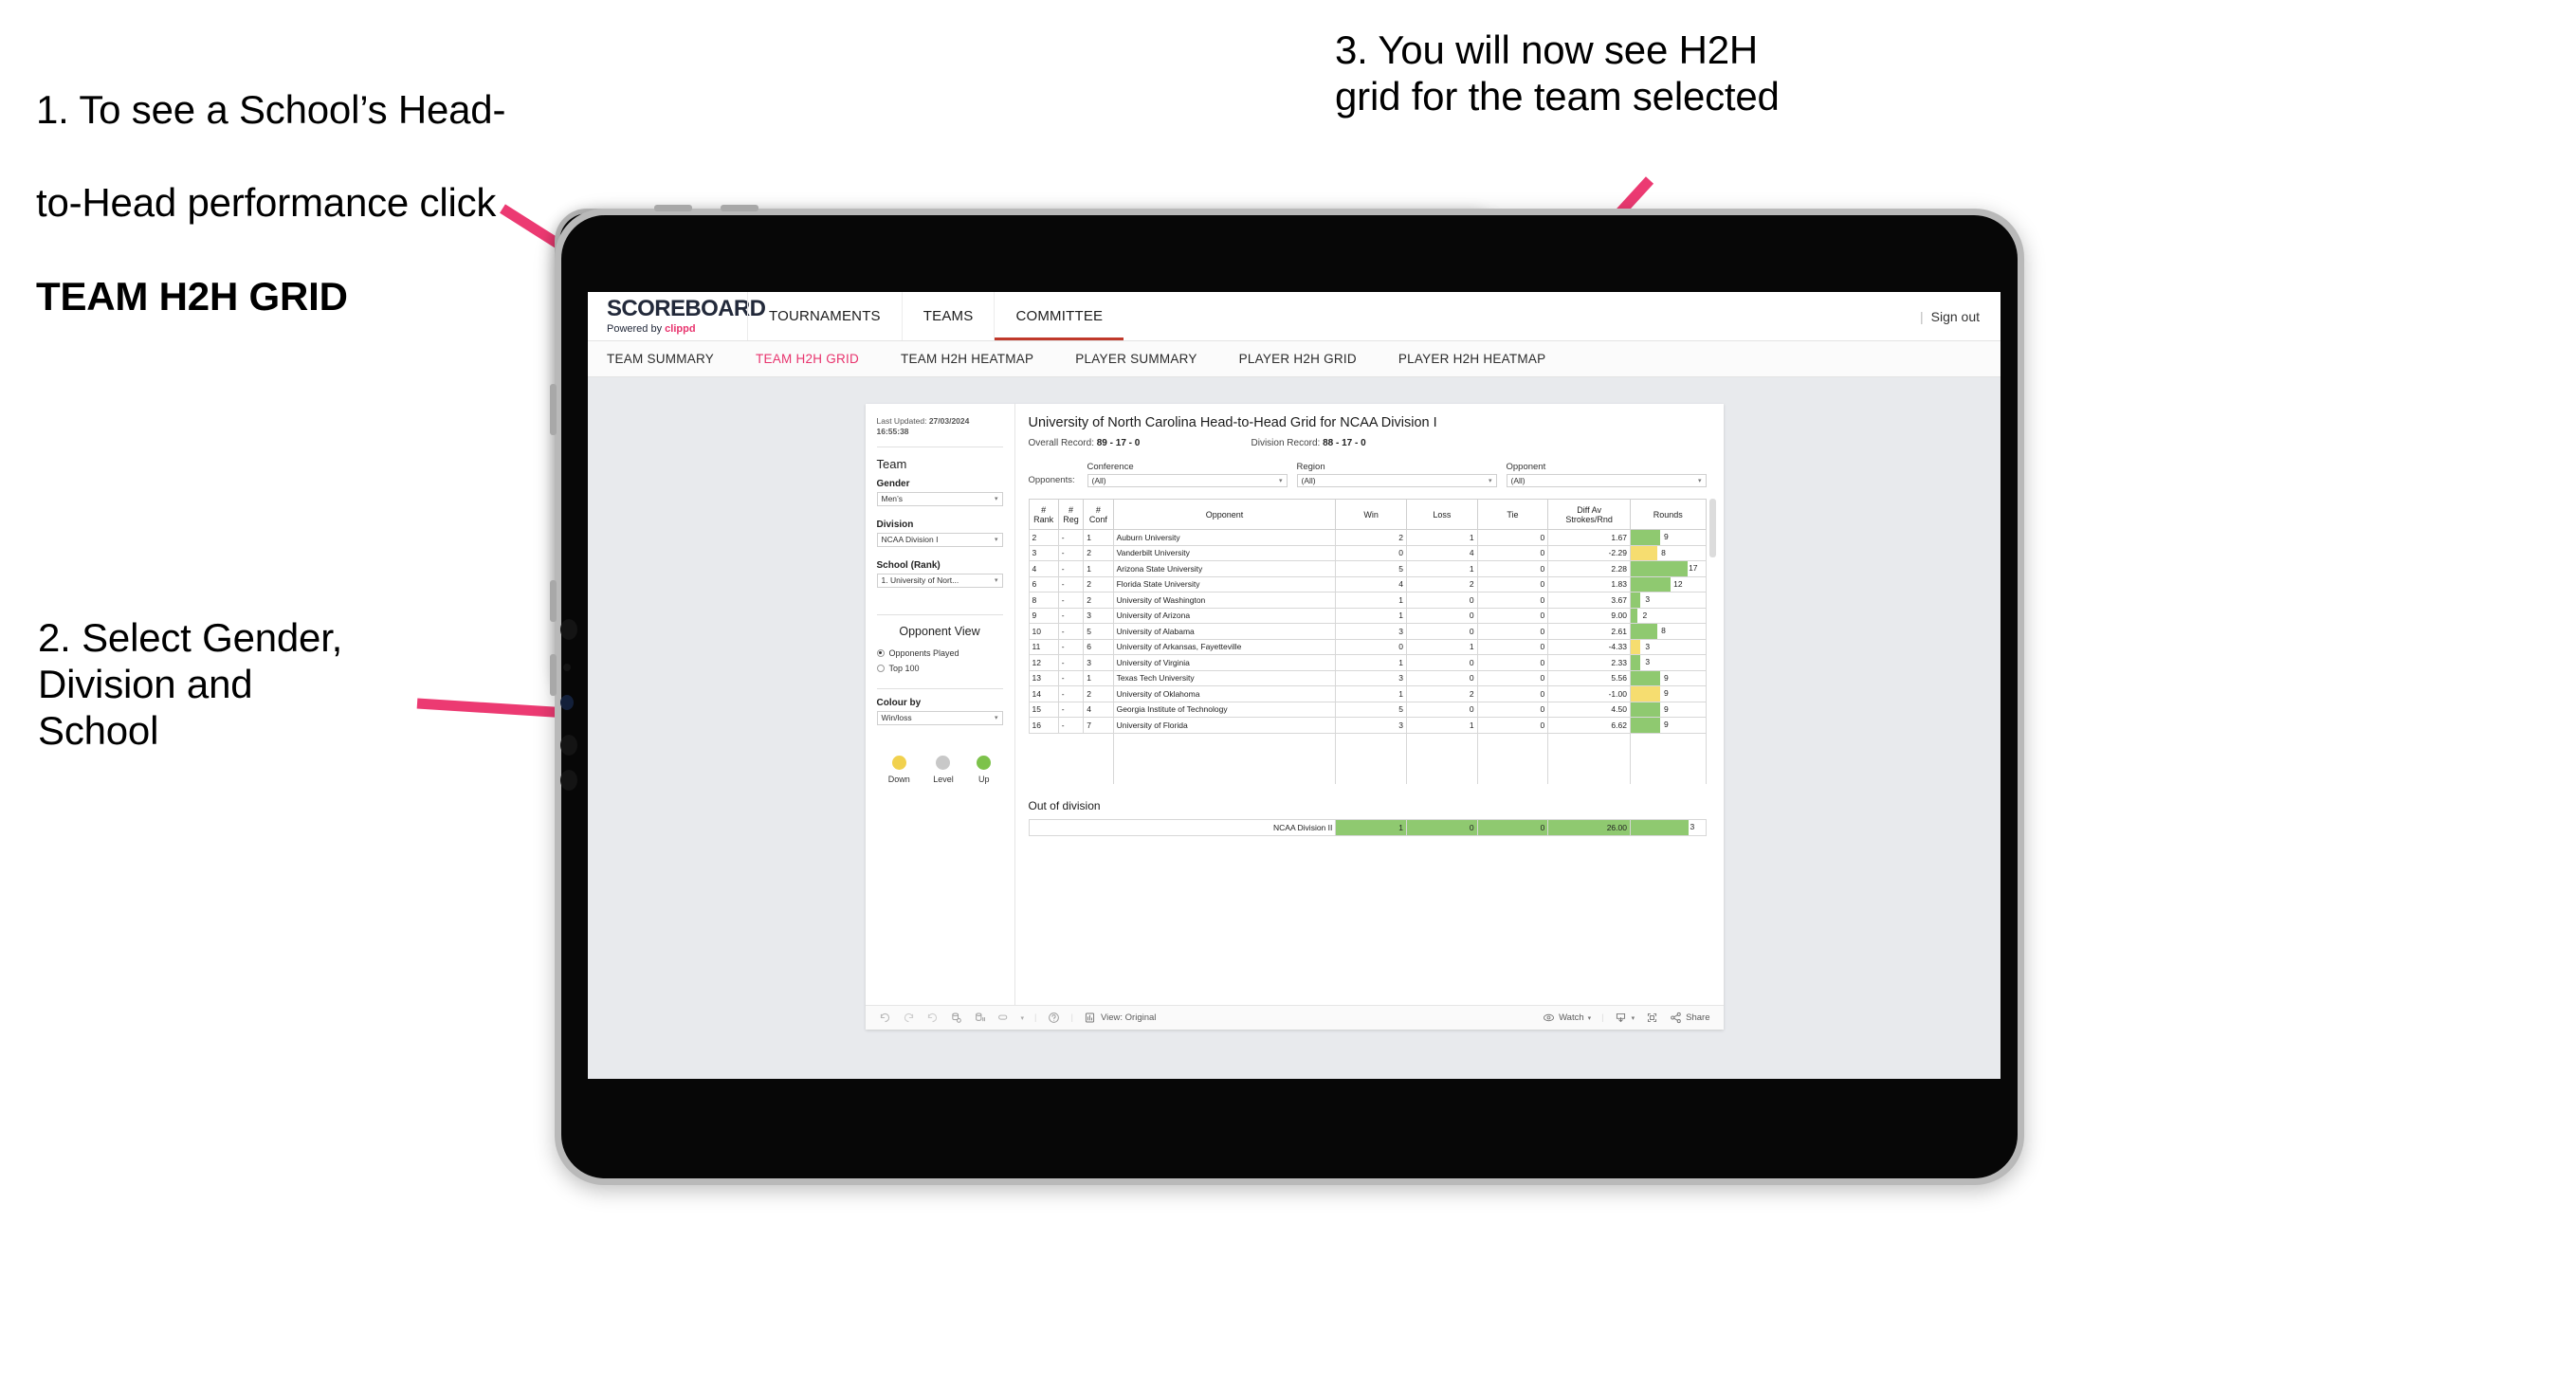 This screenshot has height=1386, width=2576. Describe the element at coordinates (1023, 1018) in the screenshot. I see `view-dropdown-caret-icon: ▾` at that location.